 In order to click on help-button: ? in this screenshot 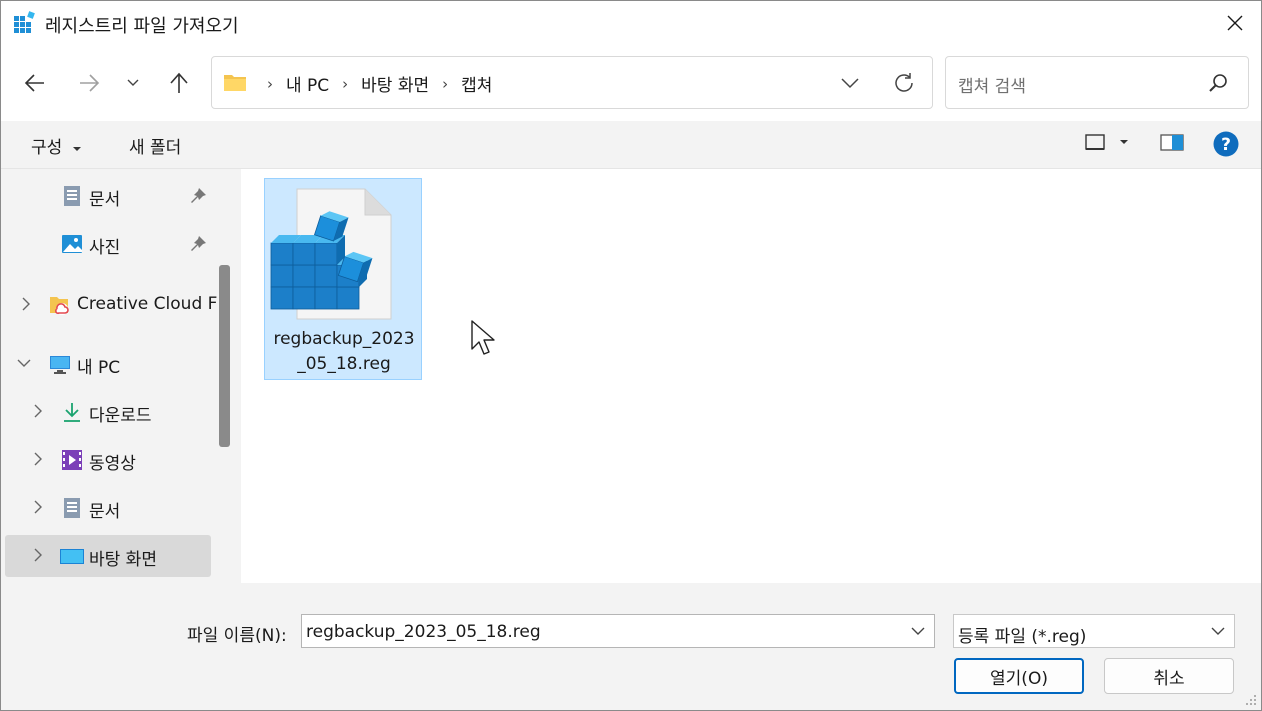, I will do `click(1226, 146)`.